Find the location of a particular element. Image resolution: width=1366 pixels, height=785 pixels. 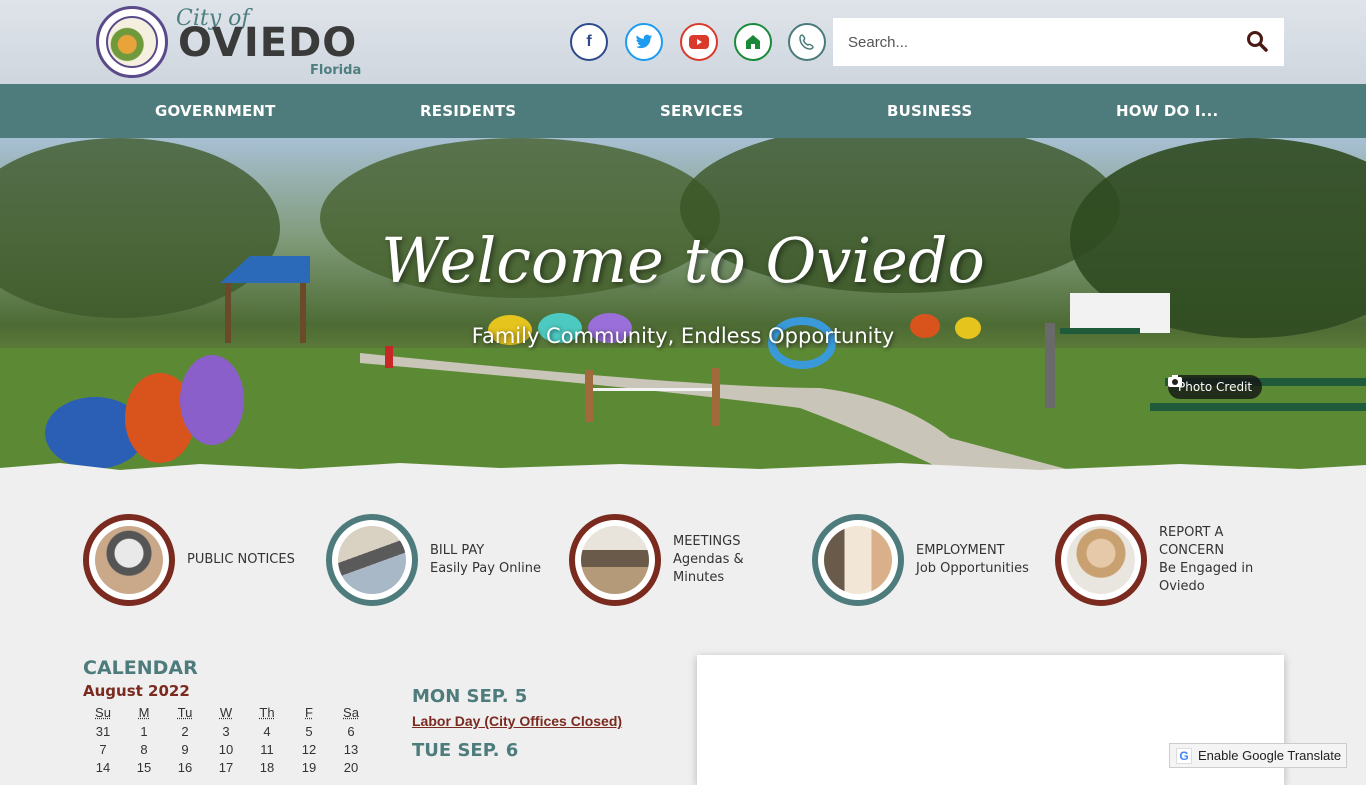

youtube-icon is located at coordinates (699, 42).